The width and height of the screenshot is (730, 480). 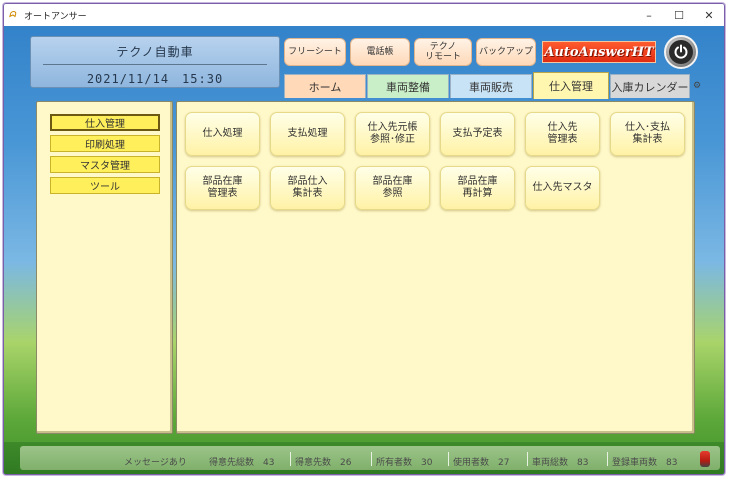 I want to click on supplier-ledger-button: 仕入先元帳 参照･修正, so click(x=392, y=134).